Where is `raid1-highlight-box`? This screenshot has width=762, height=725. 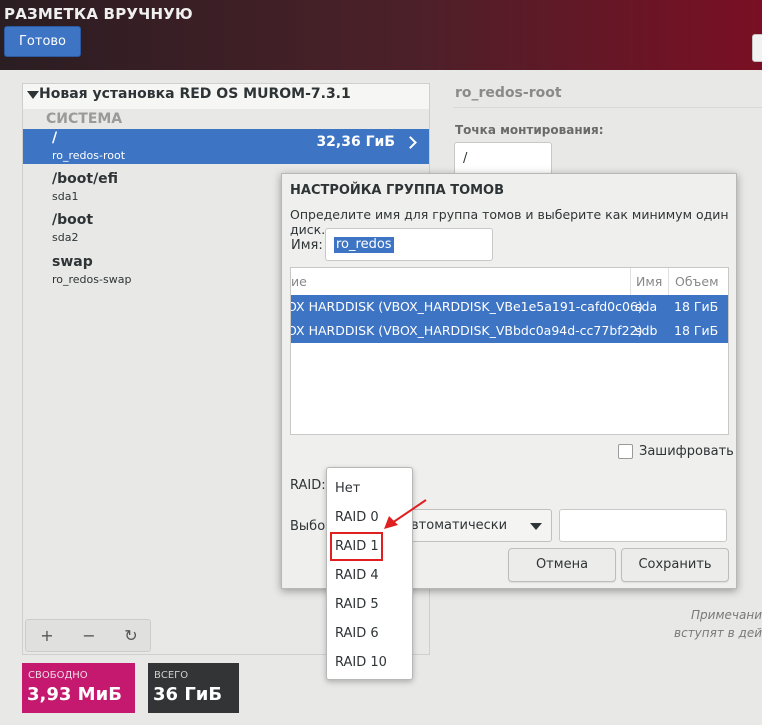 raid1-highlight-box is located at coordinates (356, 546).